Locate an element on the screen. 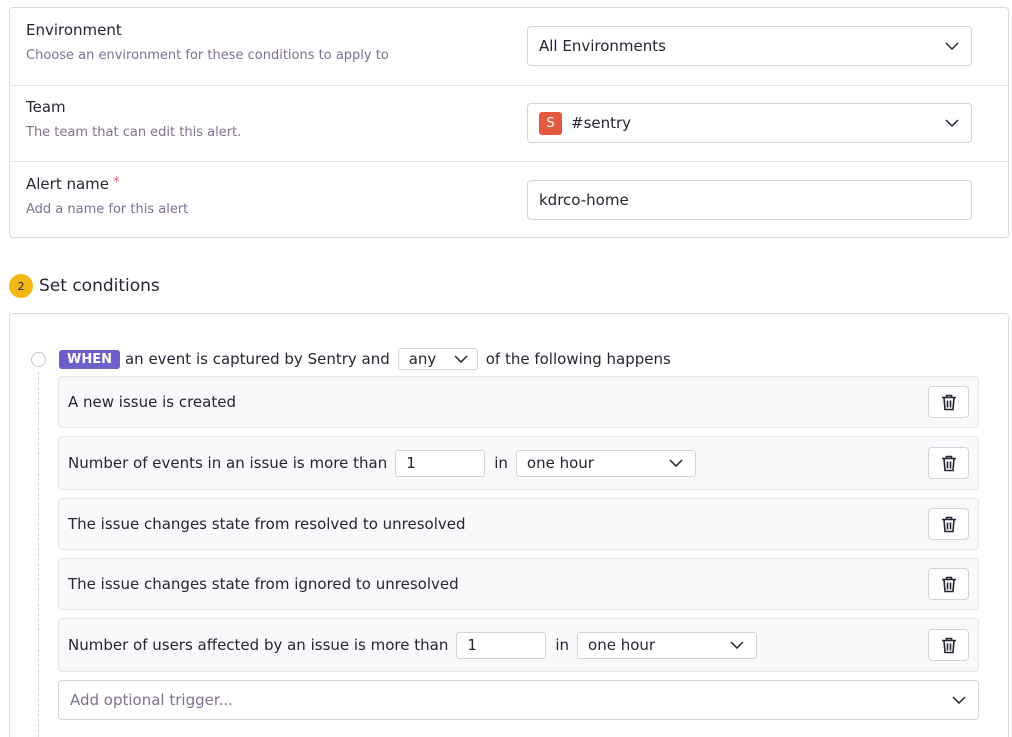 Image resolution: width=1012 pixels, height=737 pixels. environment-select: All Environments is located at coordinates (749, 46).